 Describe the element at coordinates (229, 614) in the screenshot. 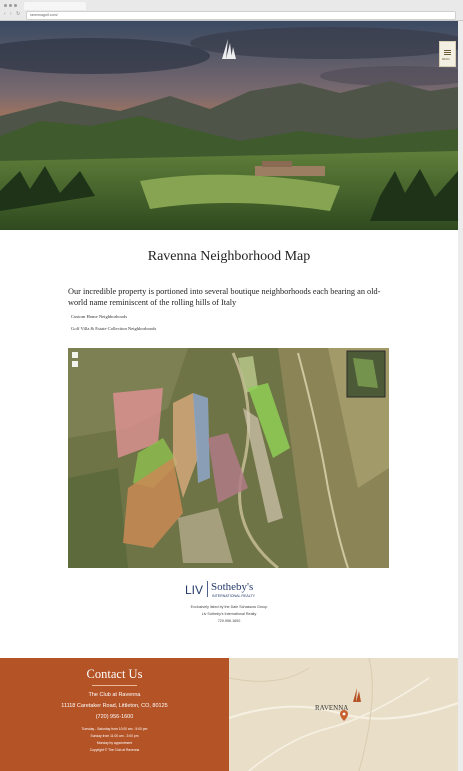

I see `broker-line-2: Liv Sotheby's International Realty` at that location.